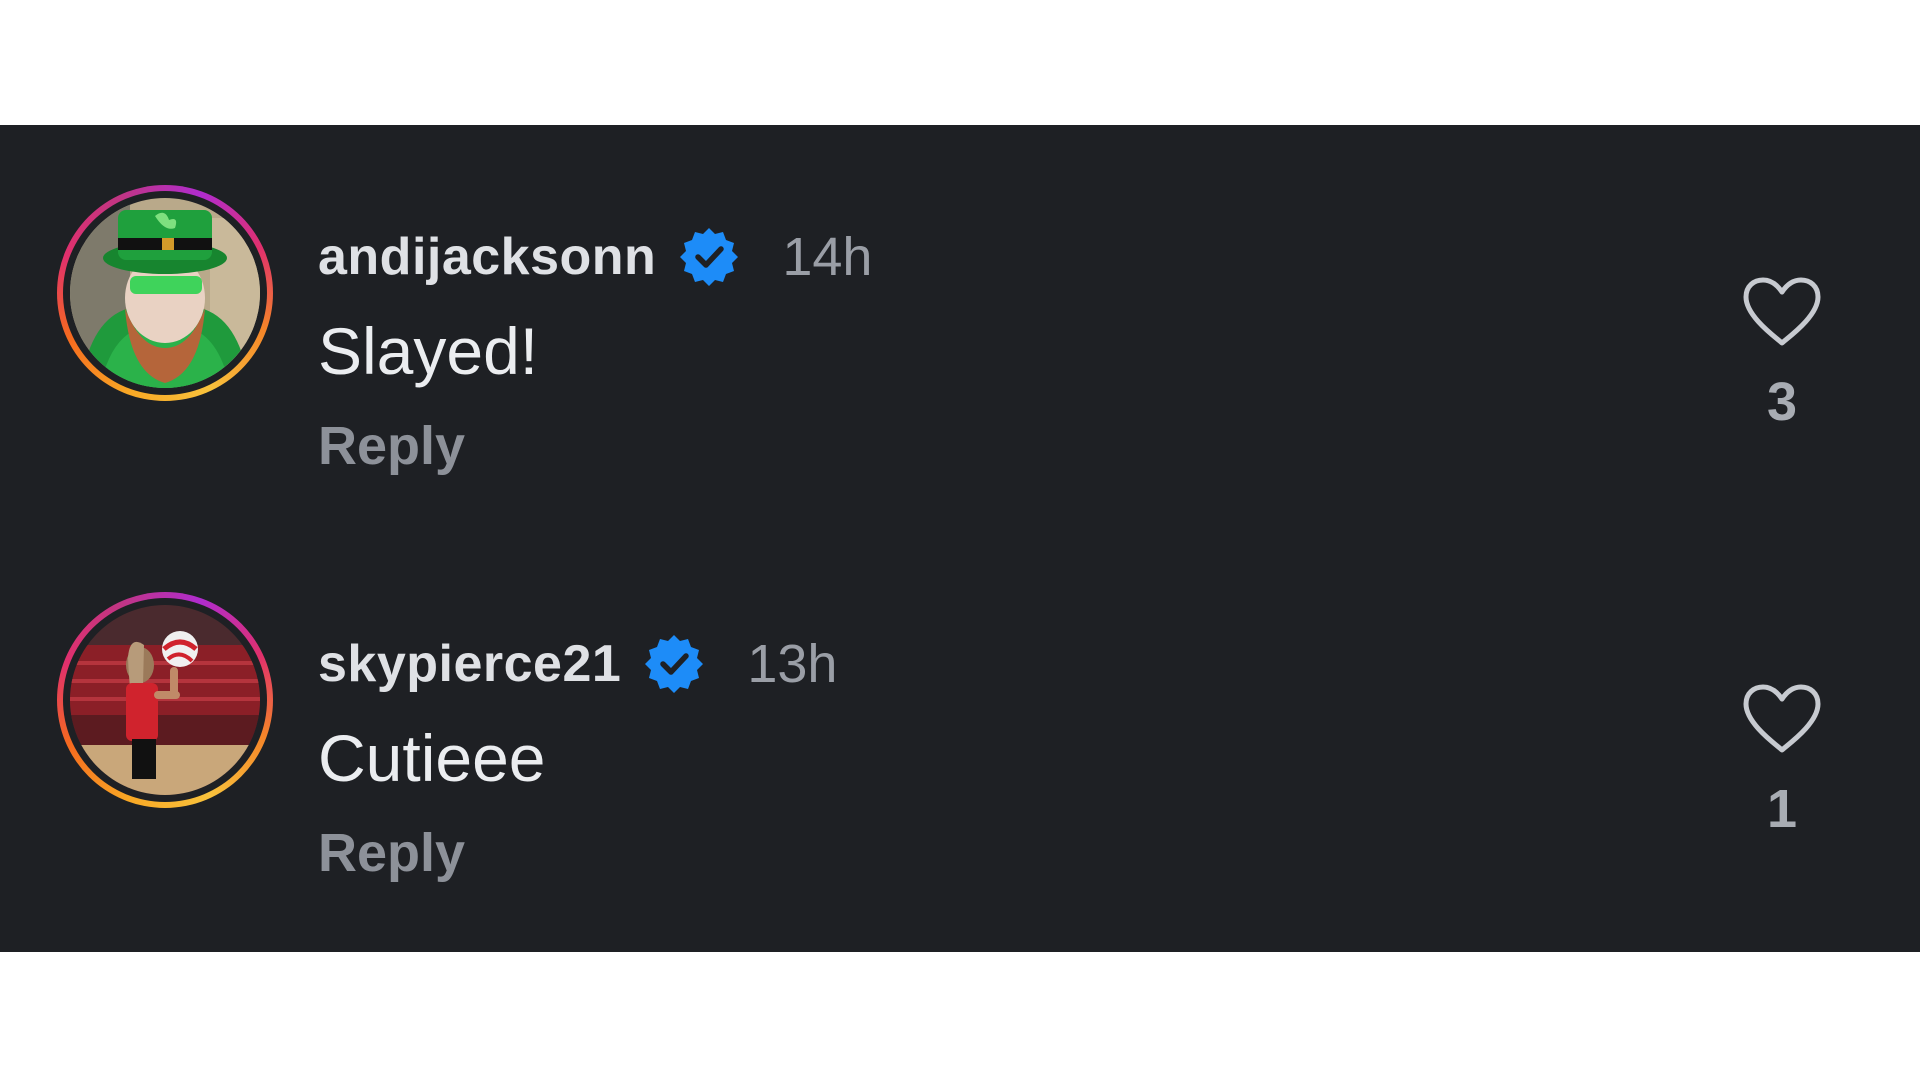 The width and height of the screenshot is (1920, 1080). I want to click on bottom-margin, so click(960, 1016).